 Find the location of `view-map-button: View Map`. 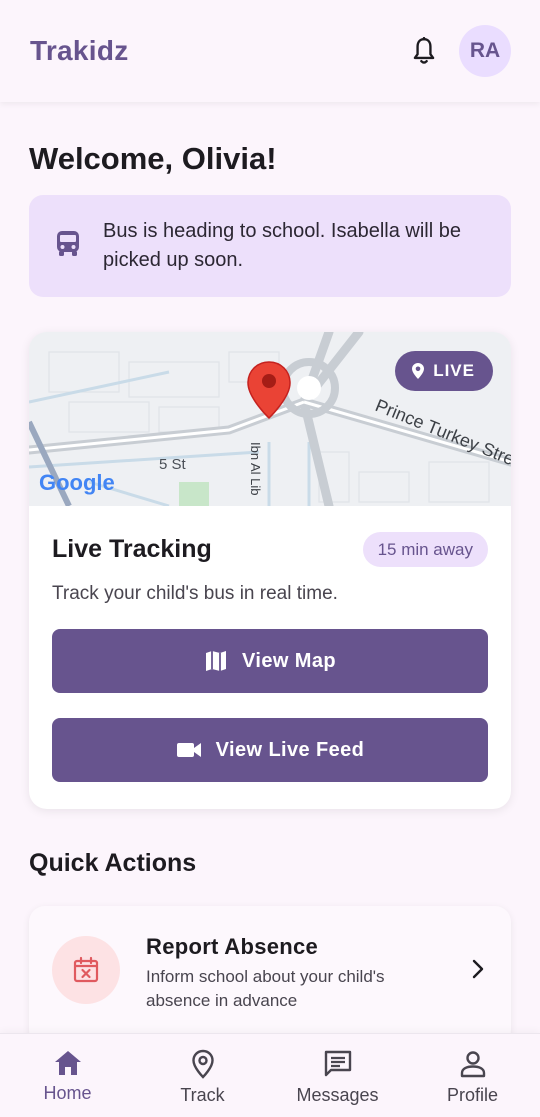

view-map-button: View Map is located at coordinates (270, 661).